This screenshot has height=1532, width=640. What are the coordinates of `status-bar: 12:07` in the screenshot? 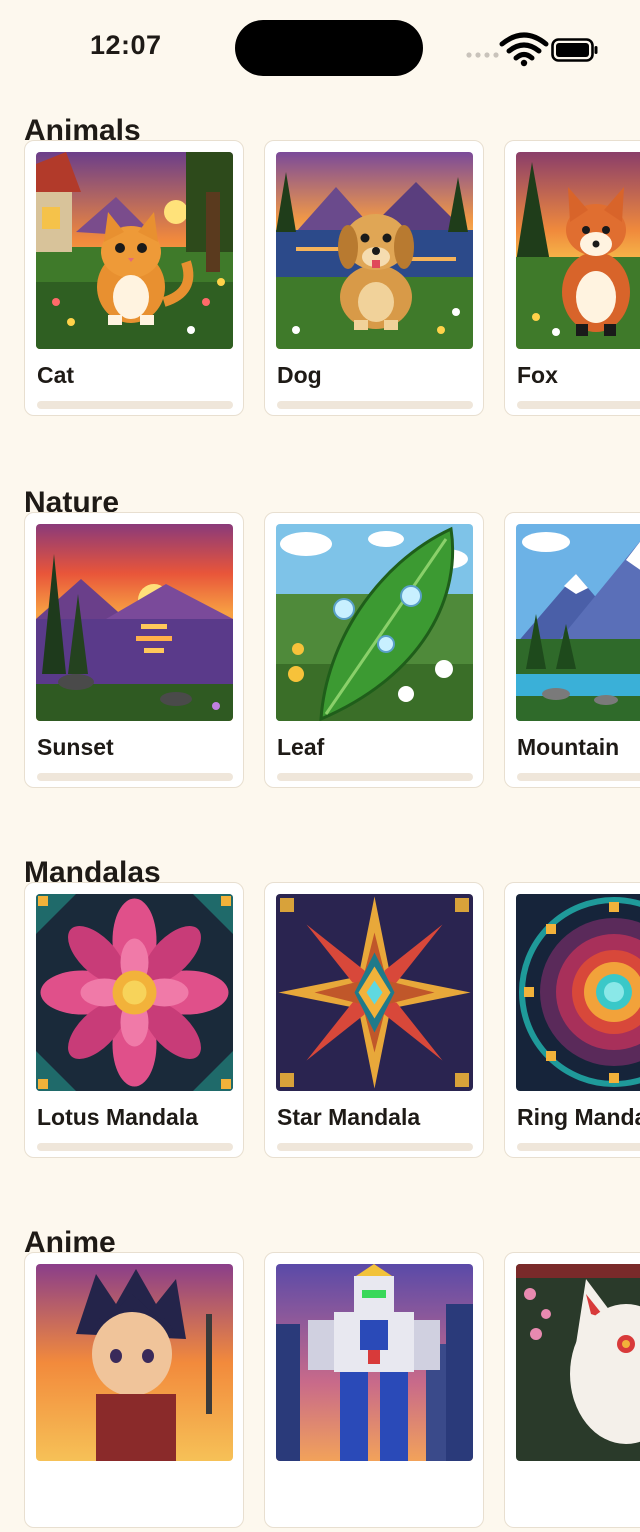 It's located at (320, 48).